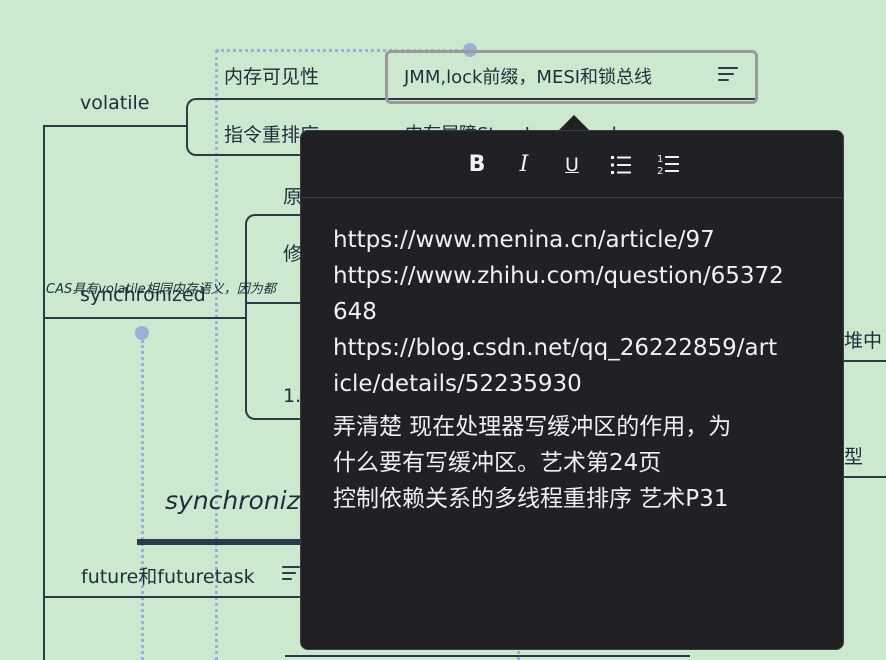 This screenshot has width=886, height=660. I want to click on note-line: 弄清楚 现在处理器写缓冲区的作用，为, so click(532, 424).